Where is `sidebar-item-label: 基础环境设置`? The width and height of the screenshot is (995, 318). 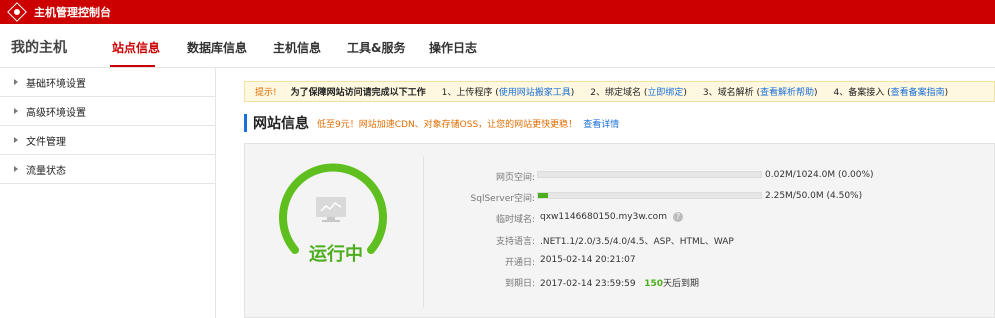 sidebar-item-label: 基础环境设置 is located at coordinates (56, 84).